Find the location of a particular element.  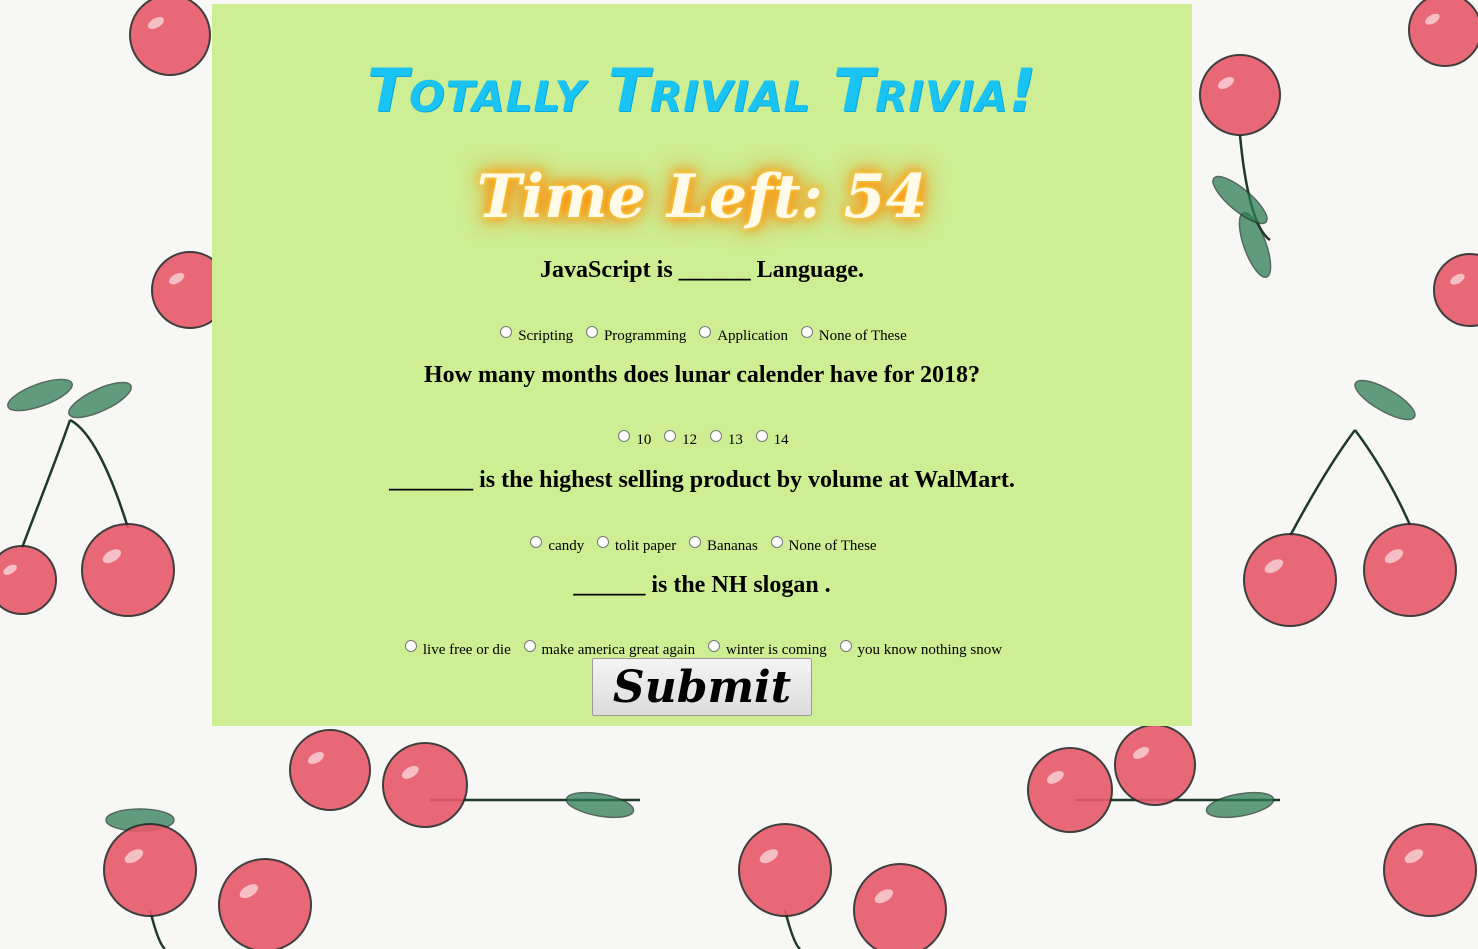

page-title: Totally Trivial Trivia! is located at coordinates (702, 91).